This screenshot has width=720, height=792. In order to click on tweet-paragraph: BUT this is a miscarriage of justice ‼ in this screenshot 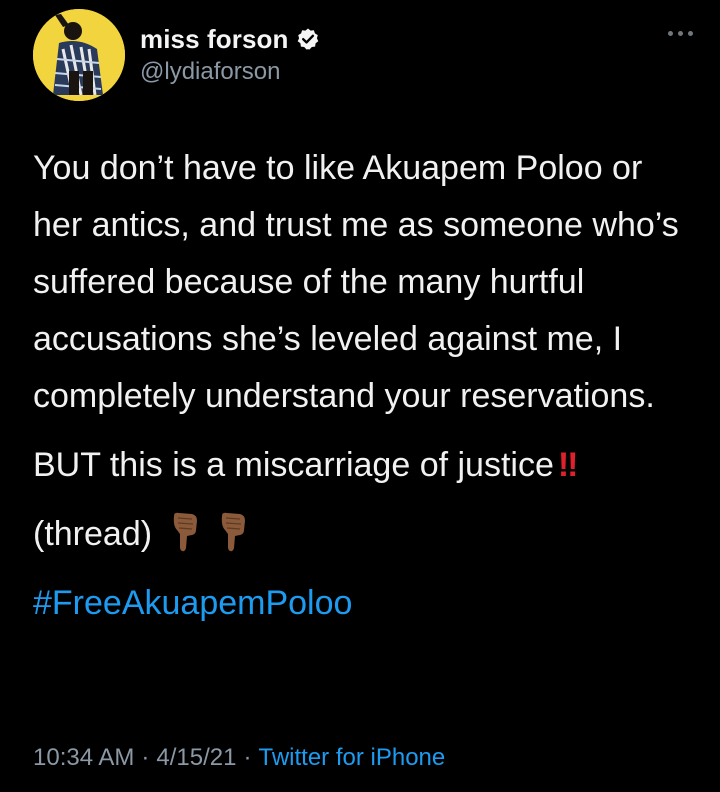, I will do `click(363, 465)`.